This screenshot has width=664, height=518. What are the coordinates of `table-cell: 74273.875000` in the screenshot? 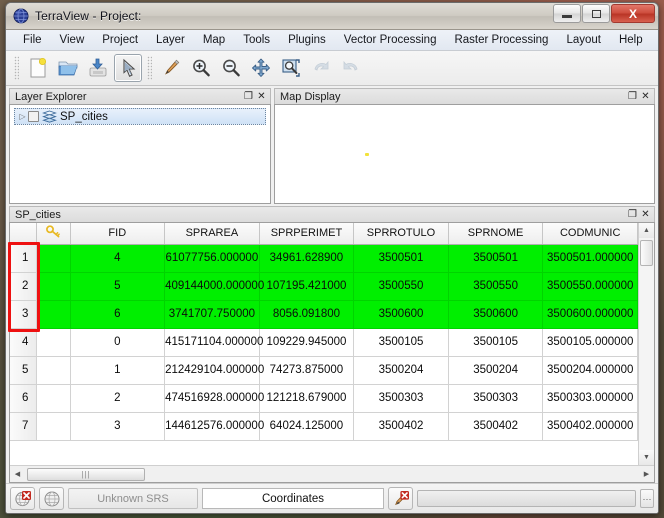 It's located at (307, 370).